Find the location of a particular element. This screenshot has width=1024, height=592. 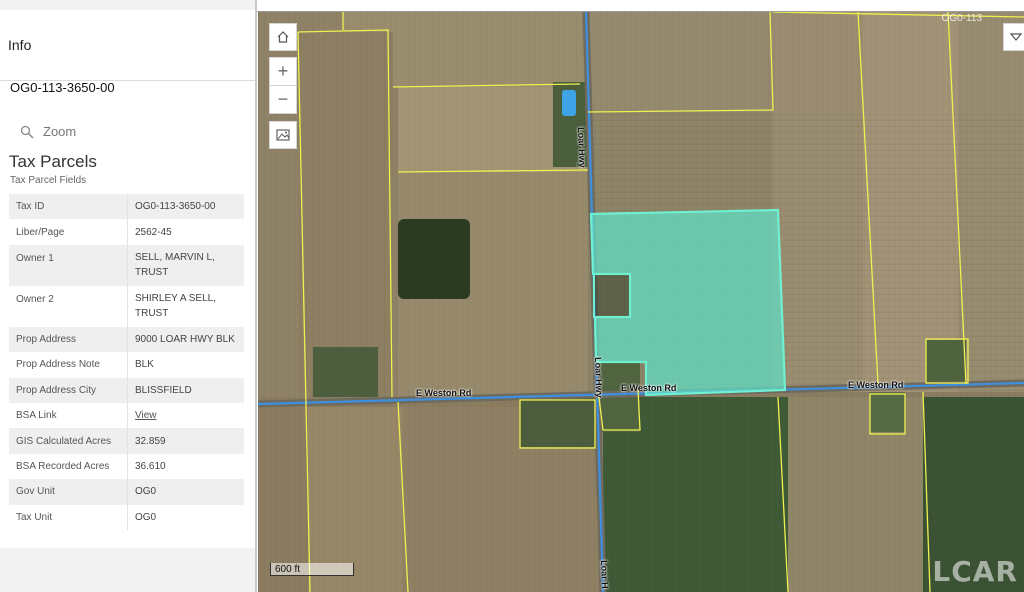

field-value: BLISSFIELD is located at coordinates (163, 390).